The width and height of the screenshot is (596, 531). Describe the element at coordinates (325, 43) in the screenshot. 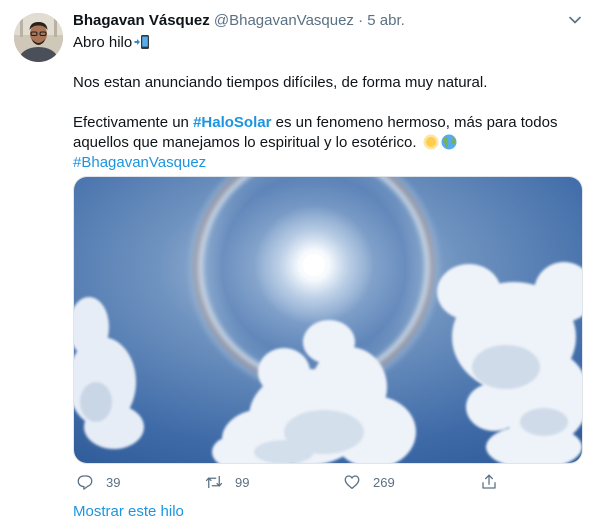

I see `tweet-line-intro: Abro hilo` at that location.